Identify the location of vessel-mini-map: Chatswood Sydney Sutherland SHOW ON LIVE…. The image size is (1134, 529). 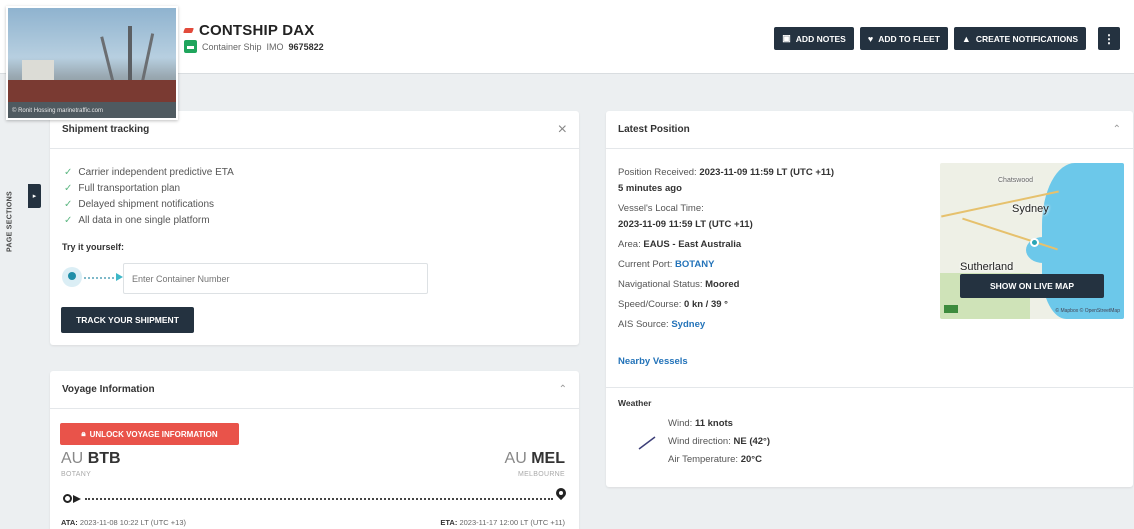
(1032, 241).